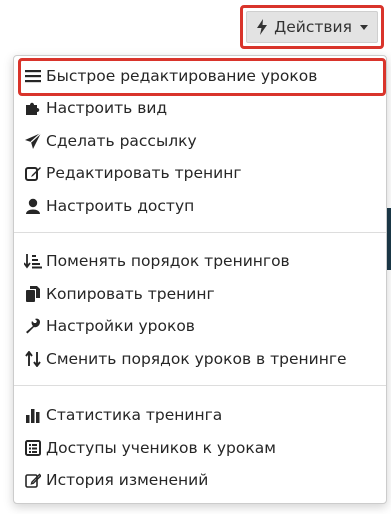 This screenshot has width=391, height=514. I want to click on menu-item-label: Статистика тренинга, so click(134, 415).